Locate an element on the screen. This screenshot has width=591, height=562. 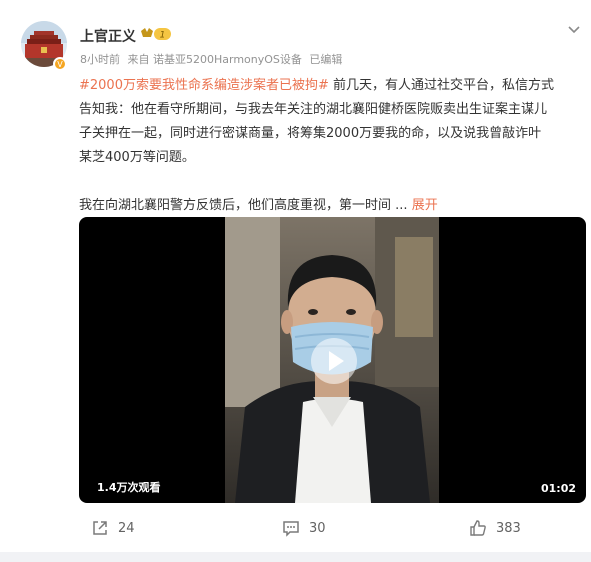
level-number: 1 is located at coordinates (163, 36).